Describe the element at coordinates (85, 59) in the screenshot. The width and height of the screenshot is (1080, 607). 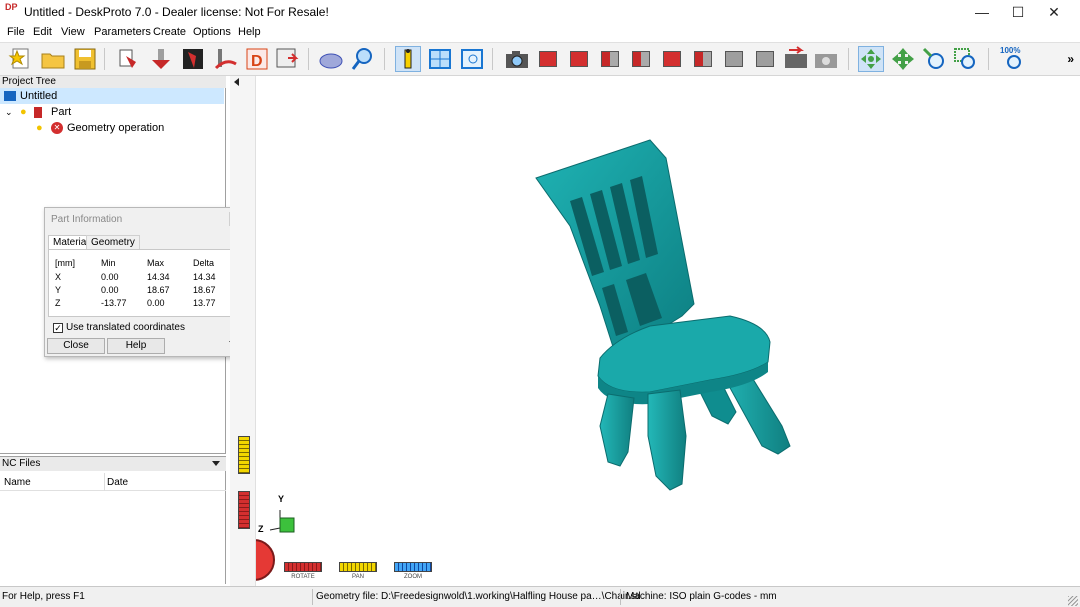
I see `save-button` at that location.